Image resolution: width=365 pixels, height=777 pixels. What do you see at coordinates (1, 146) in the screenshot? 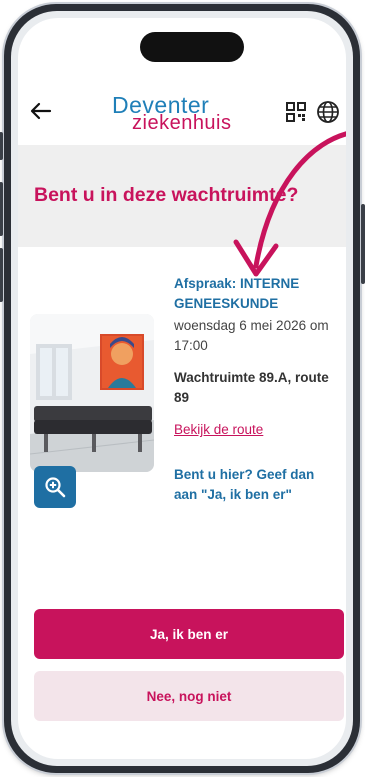
I see `mute-switch` at bounding box center [1, 146].